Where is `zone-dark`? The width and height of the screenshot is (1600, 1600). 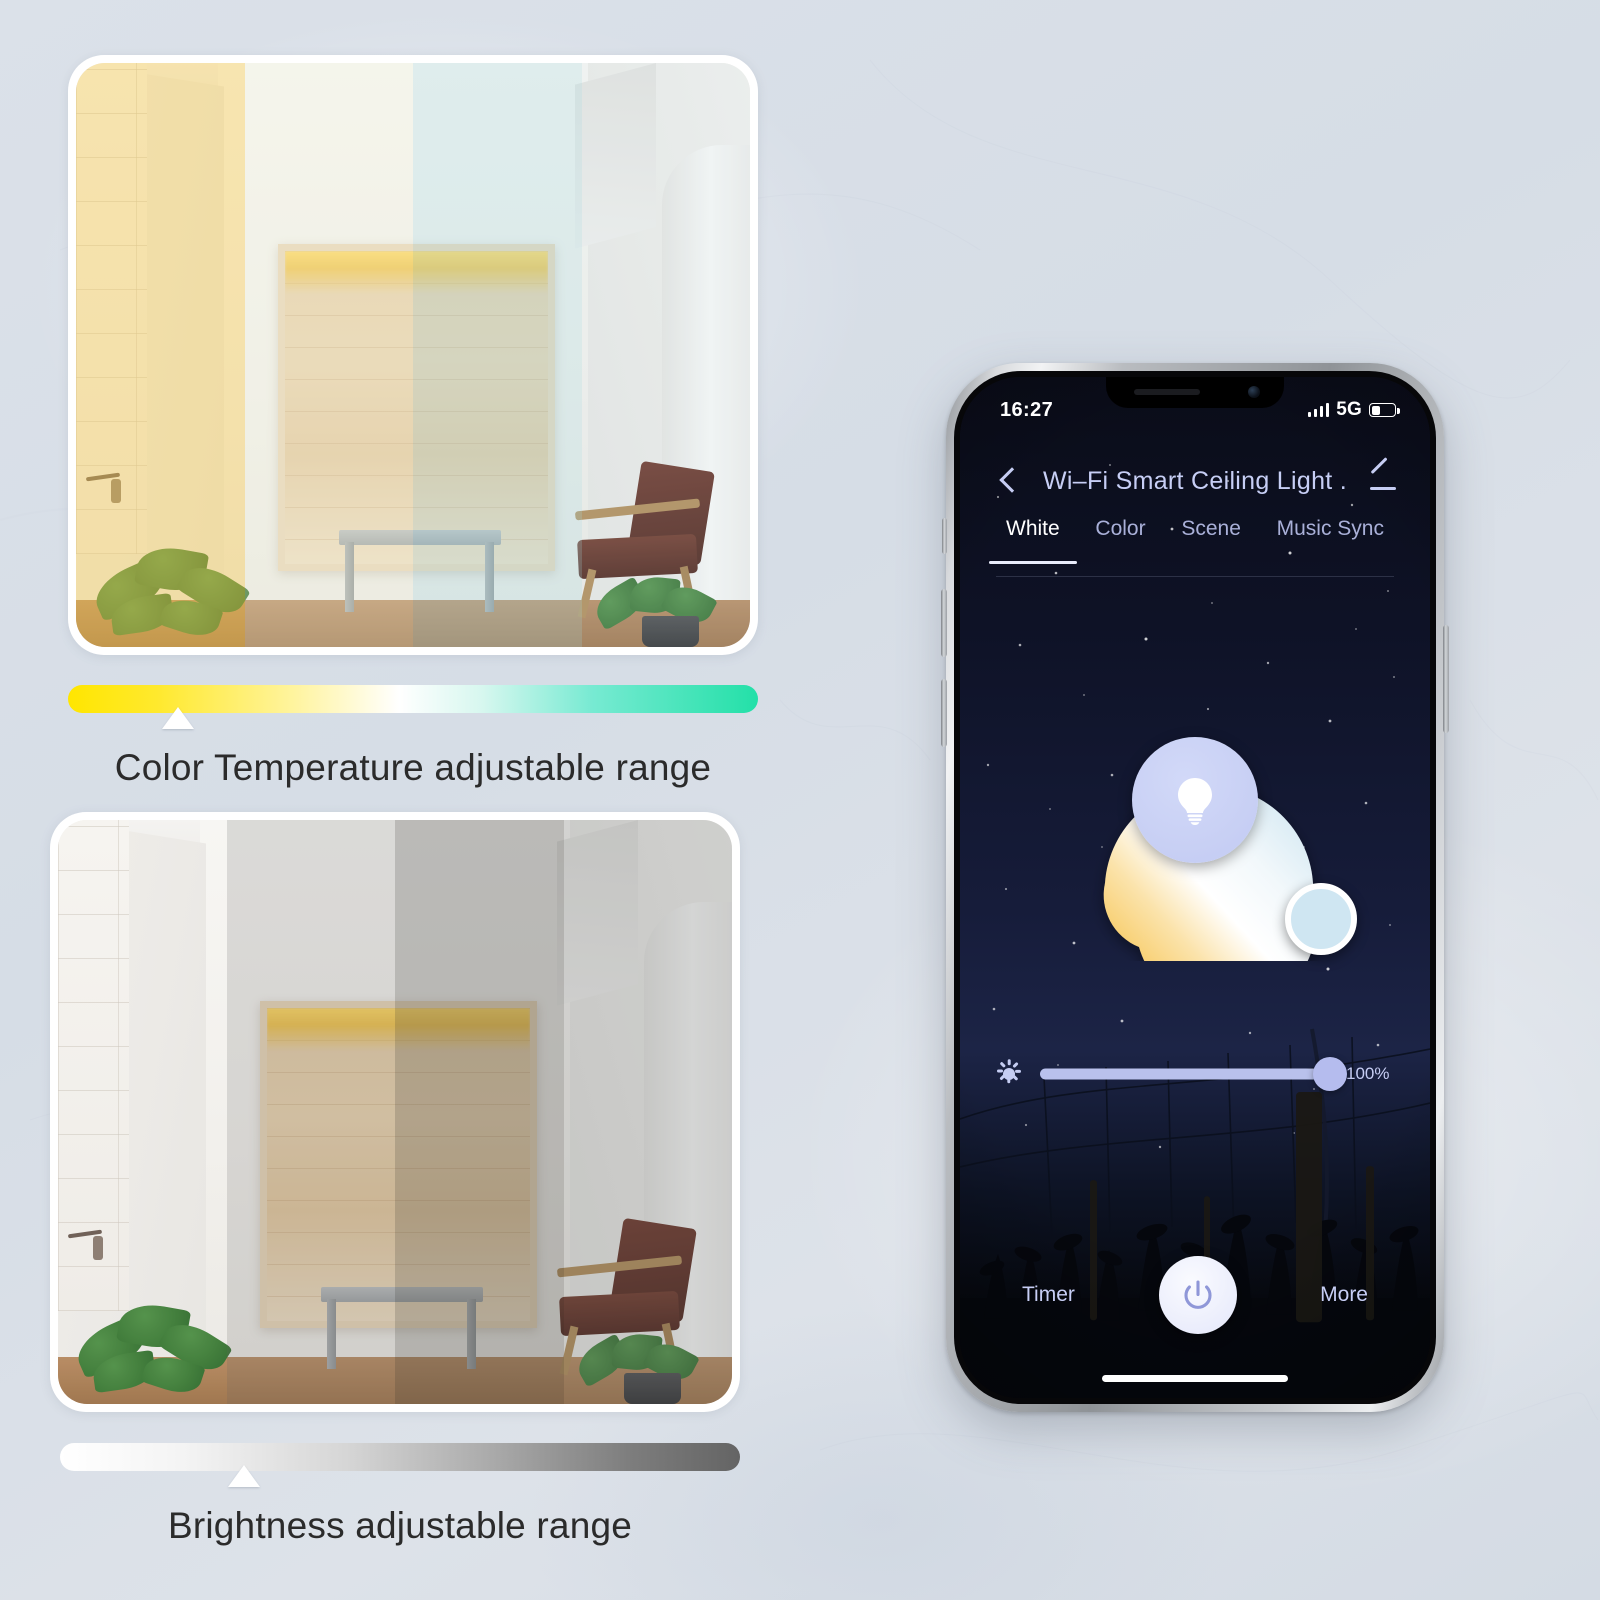
zone-dark is located at coordinates (647, 1112).